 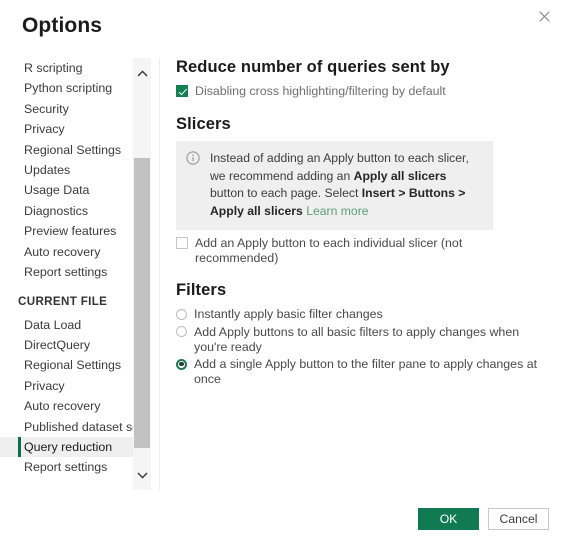 What do you see at coordinates (201, 290) in the screenshot?
I see `filters-heading: Filters` at bounding box center [201, 290].